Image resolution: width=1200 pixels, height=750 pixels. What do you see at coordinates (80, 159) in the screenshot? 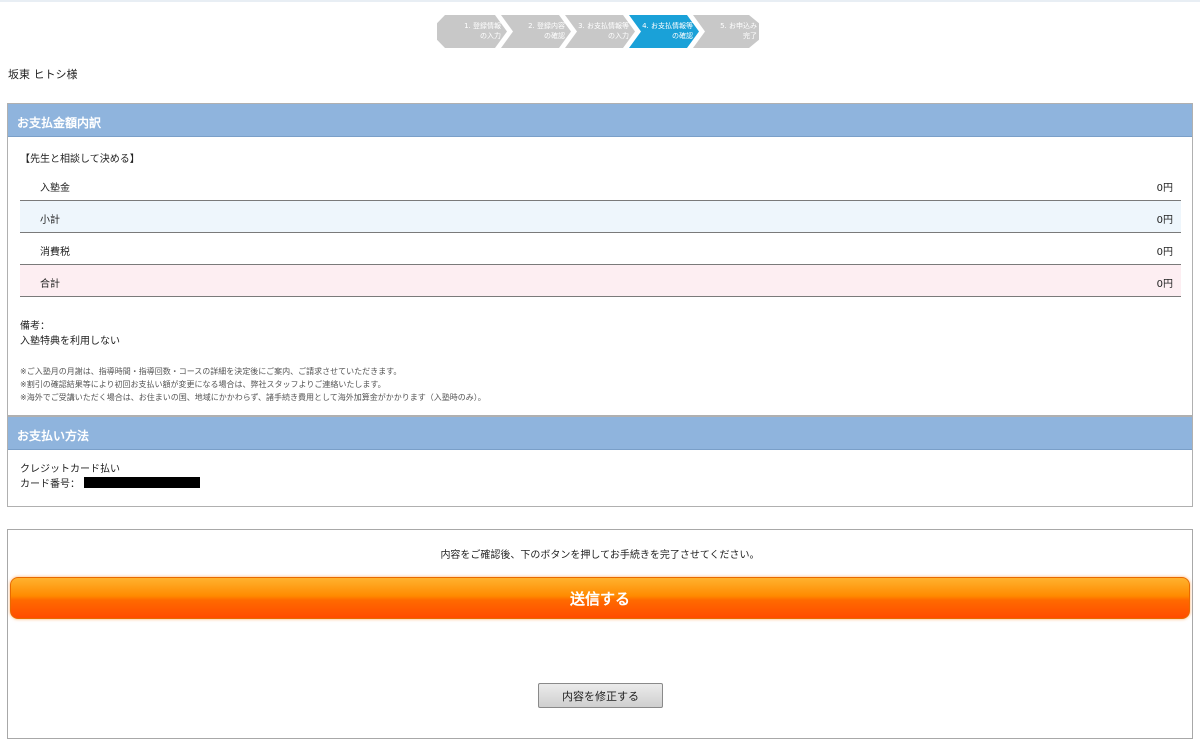
I see `plan-label: 【先生と相談して決める】` at bounding box center [80, 159].